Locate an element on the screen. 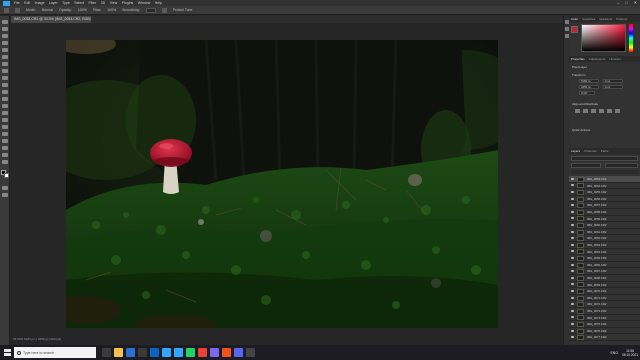  align-right-icon is located at coordinates (593, 111).